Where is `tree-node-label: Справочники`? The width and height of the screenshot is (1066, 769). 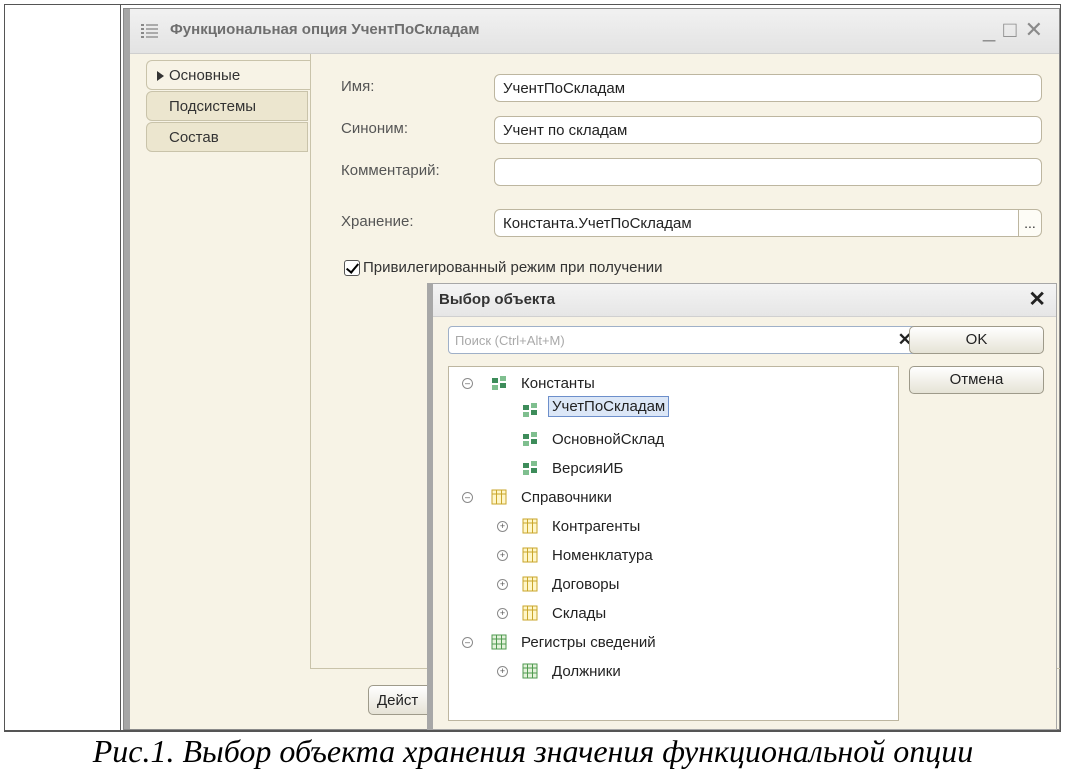
tree-node-label: Справочники is located at coordinates (566, 497).